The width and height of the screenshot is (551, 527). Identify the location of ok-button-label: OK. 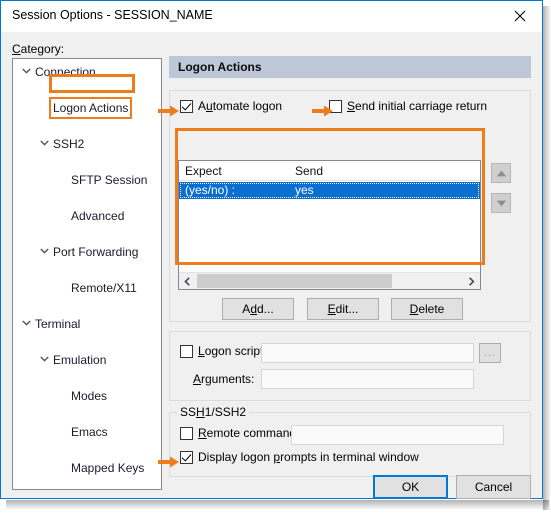
(410, 487).